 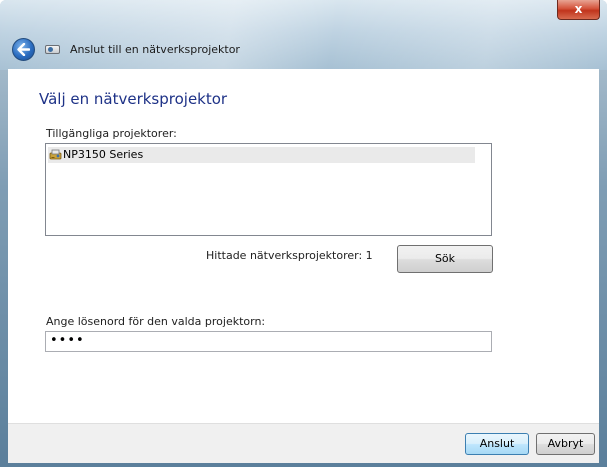 What do you see at coordinates (289, 255) in the screenshot?
I see `found-count-text: Hittade nätverksprojektorer: 1` at bounding box center [289, 255].